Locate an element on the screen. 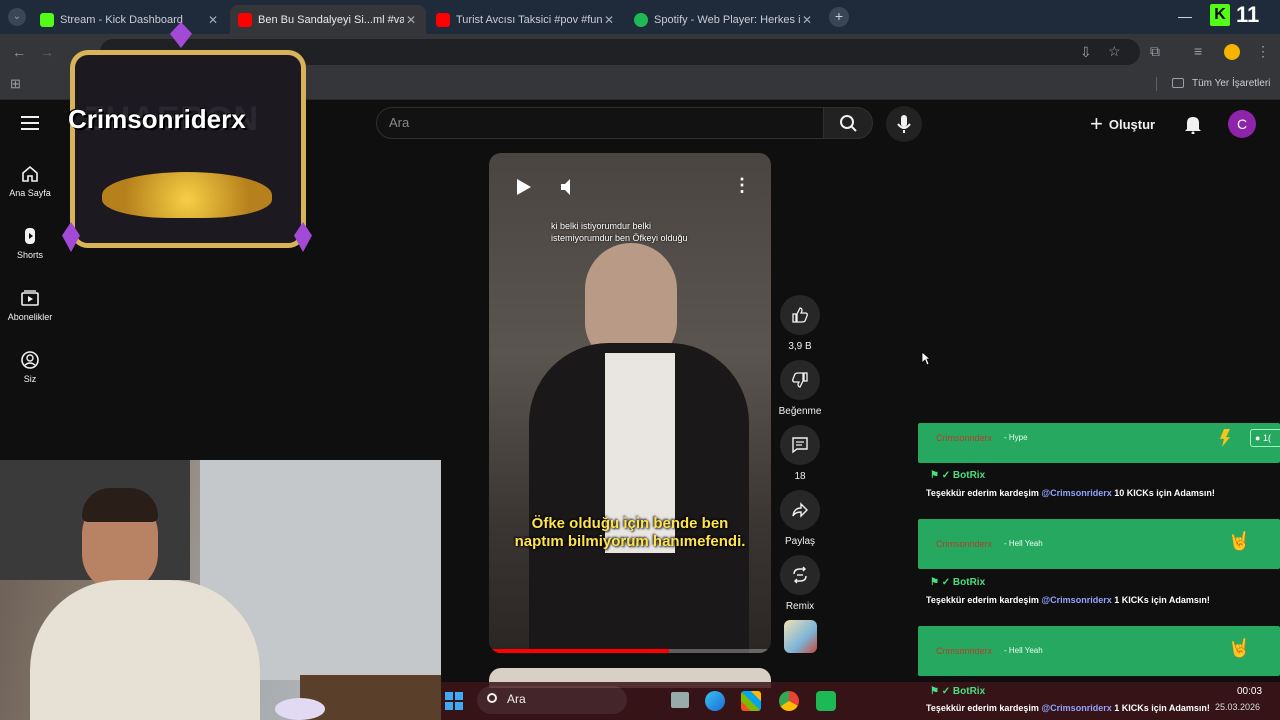 This screenshot has height=720, width=1280. comment-count: 18 is located at coordinates (800, 476).